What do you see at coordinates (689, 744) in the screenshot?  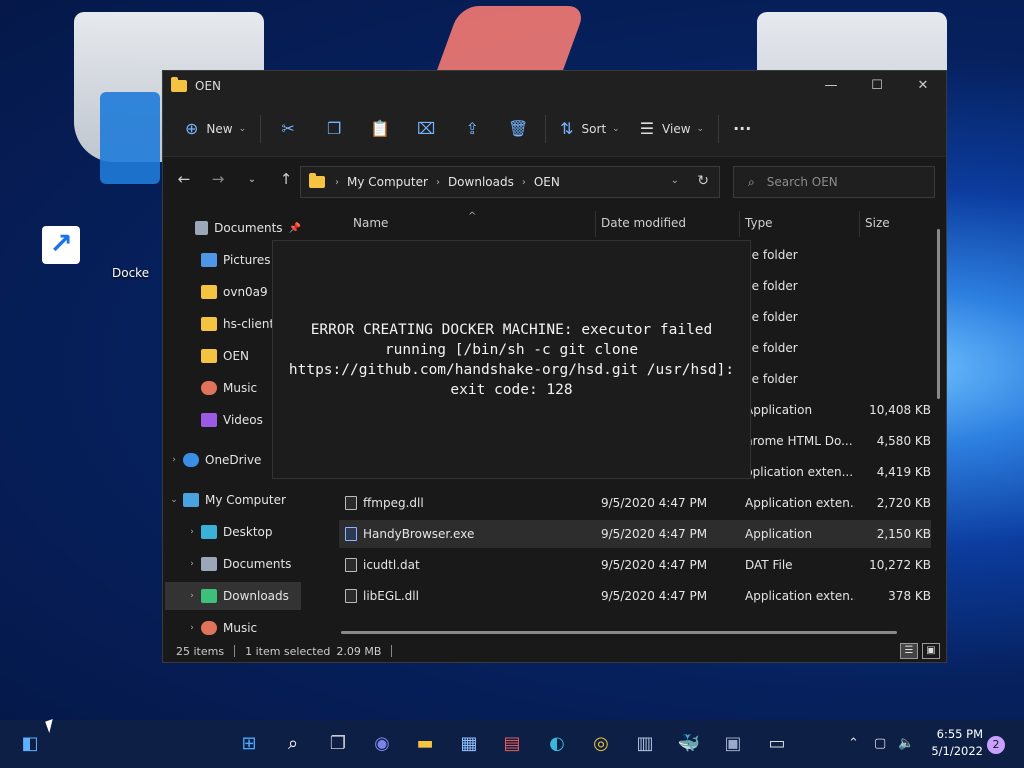 I see `docker-icon: 🐳` at bounding box center [689, 744].